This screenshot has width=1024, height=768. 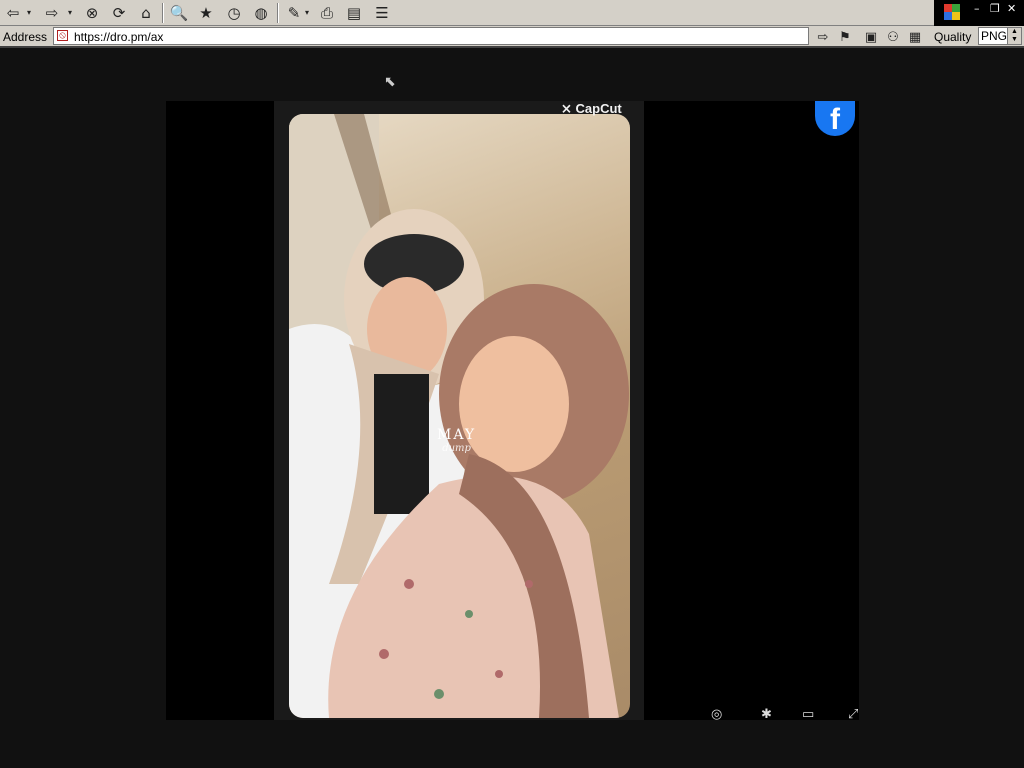 I want to click on photo-subtitle: dump, so click(x=456, y=448).